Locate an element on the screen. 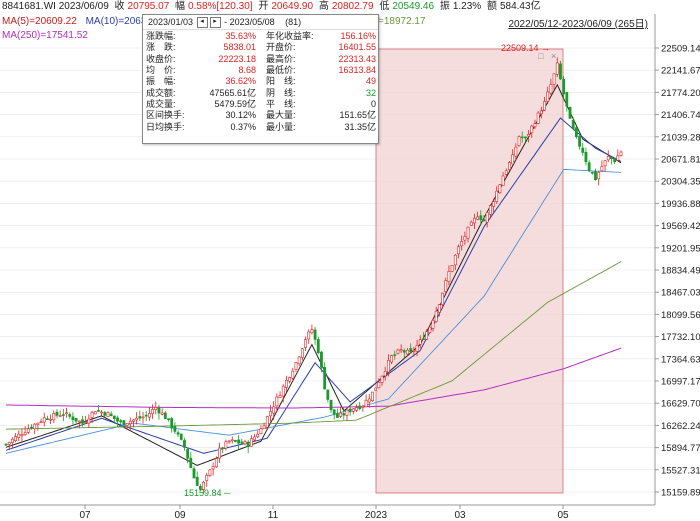  stats-cell-v: 35.63% is located at coordinates (240, 36).